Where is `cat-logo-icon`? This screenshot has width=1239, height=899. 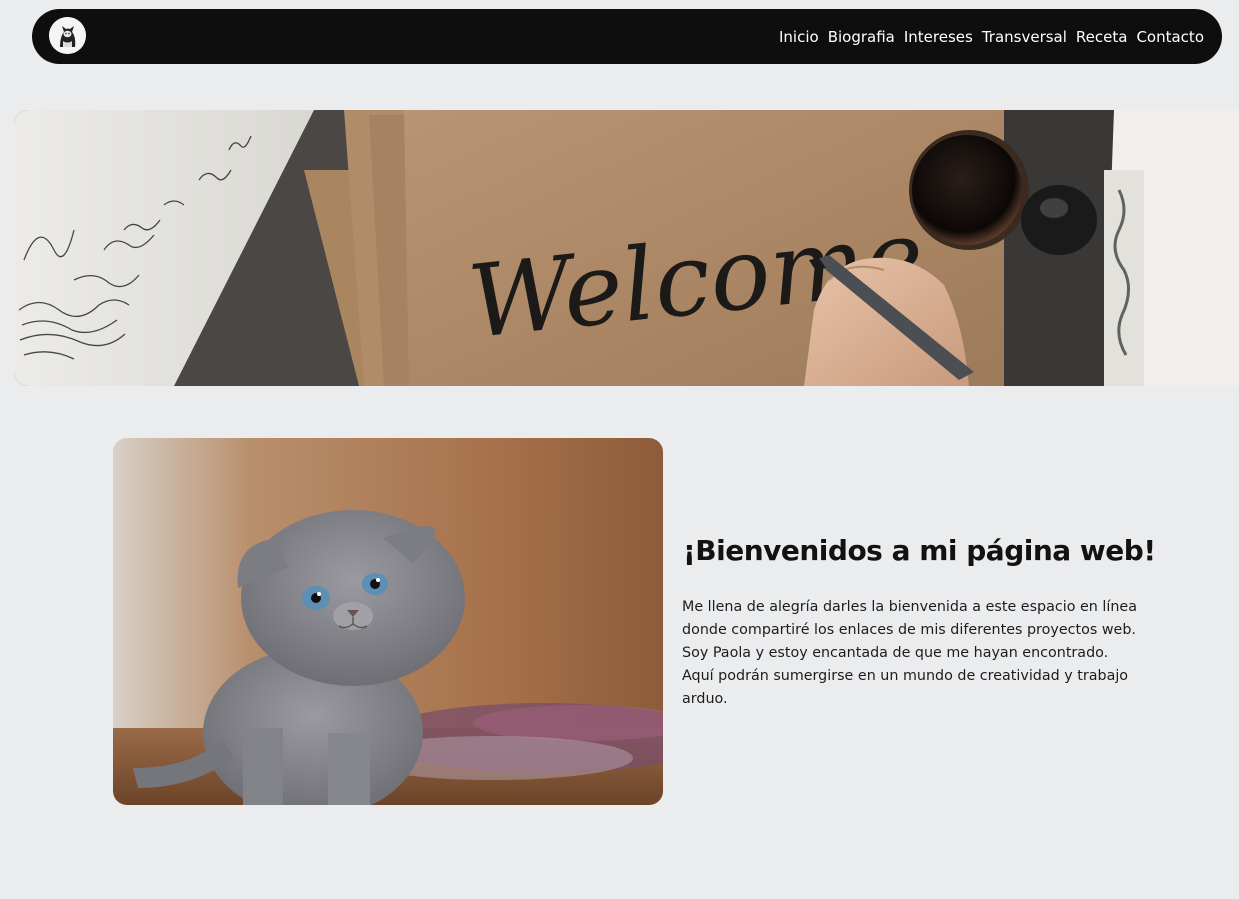 cat-logo-icon is located at coordinates (67, 35).